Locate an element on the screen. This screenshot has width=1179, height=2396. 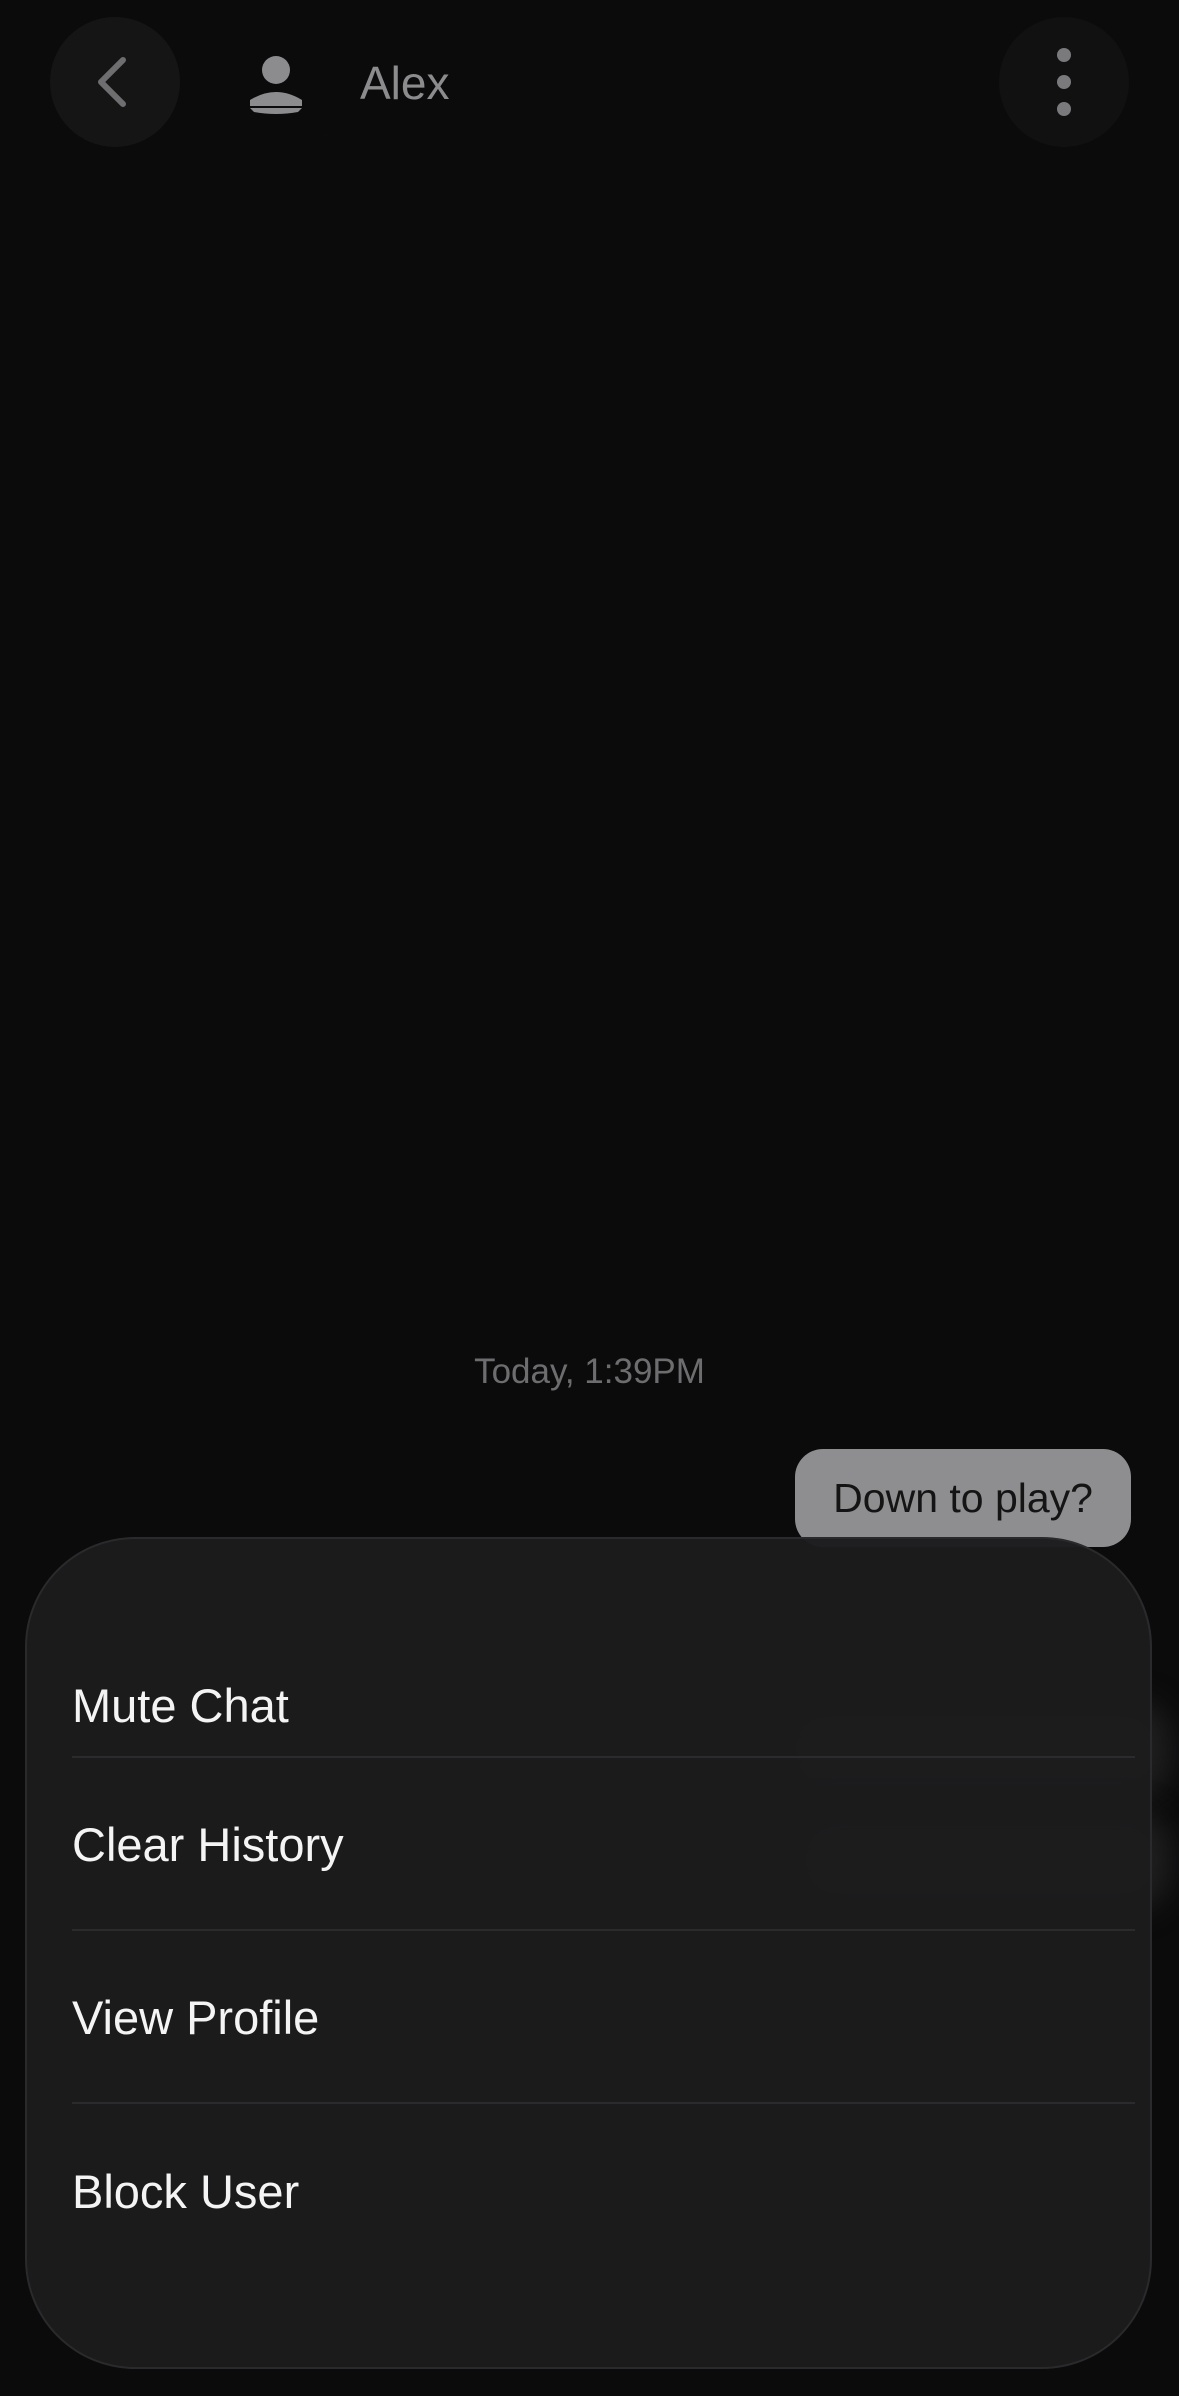
avatar is located at coordinates (283, 95).